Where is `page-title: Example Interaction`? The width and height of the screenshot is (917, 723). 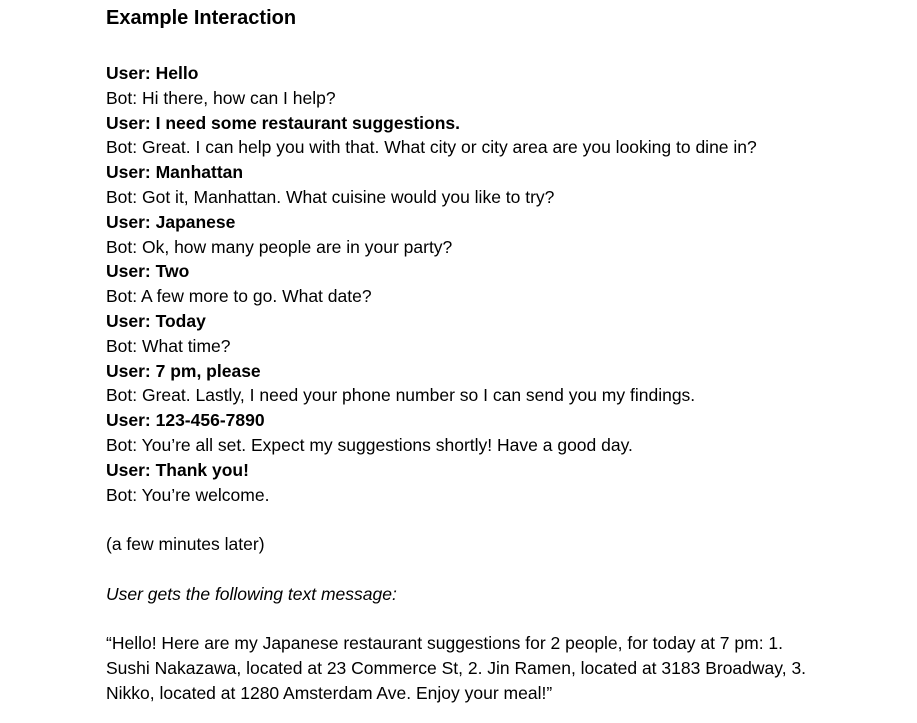
page-title: Example Interaction is located at coordinates (201, 18).